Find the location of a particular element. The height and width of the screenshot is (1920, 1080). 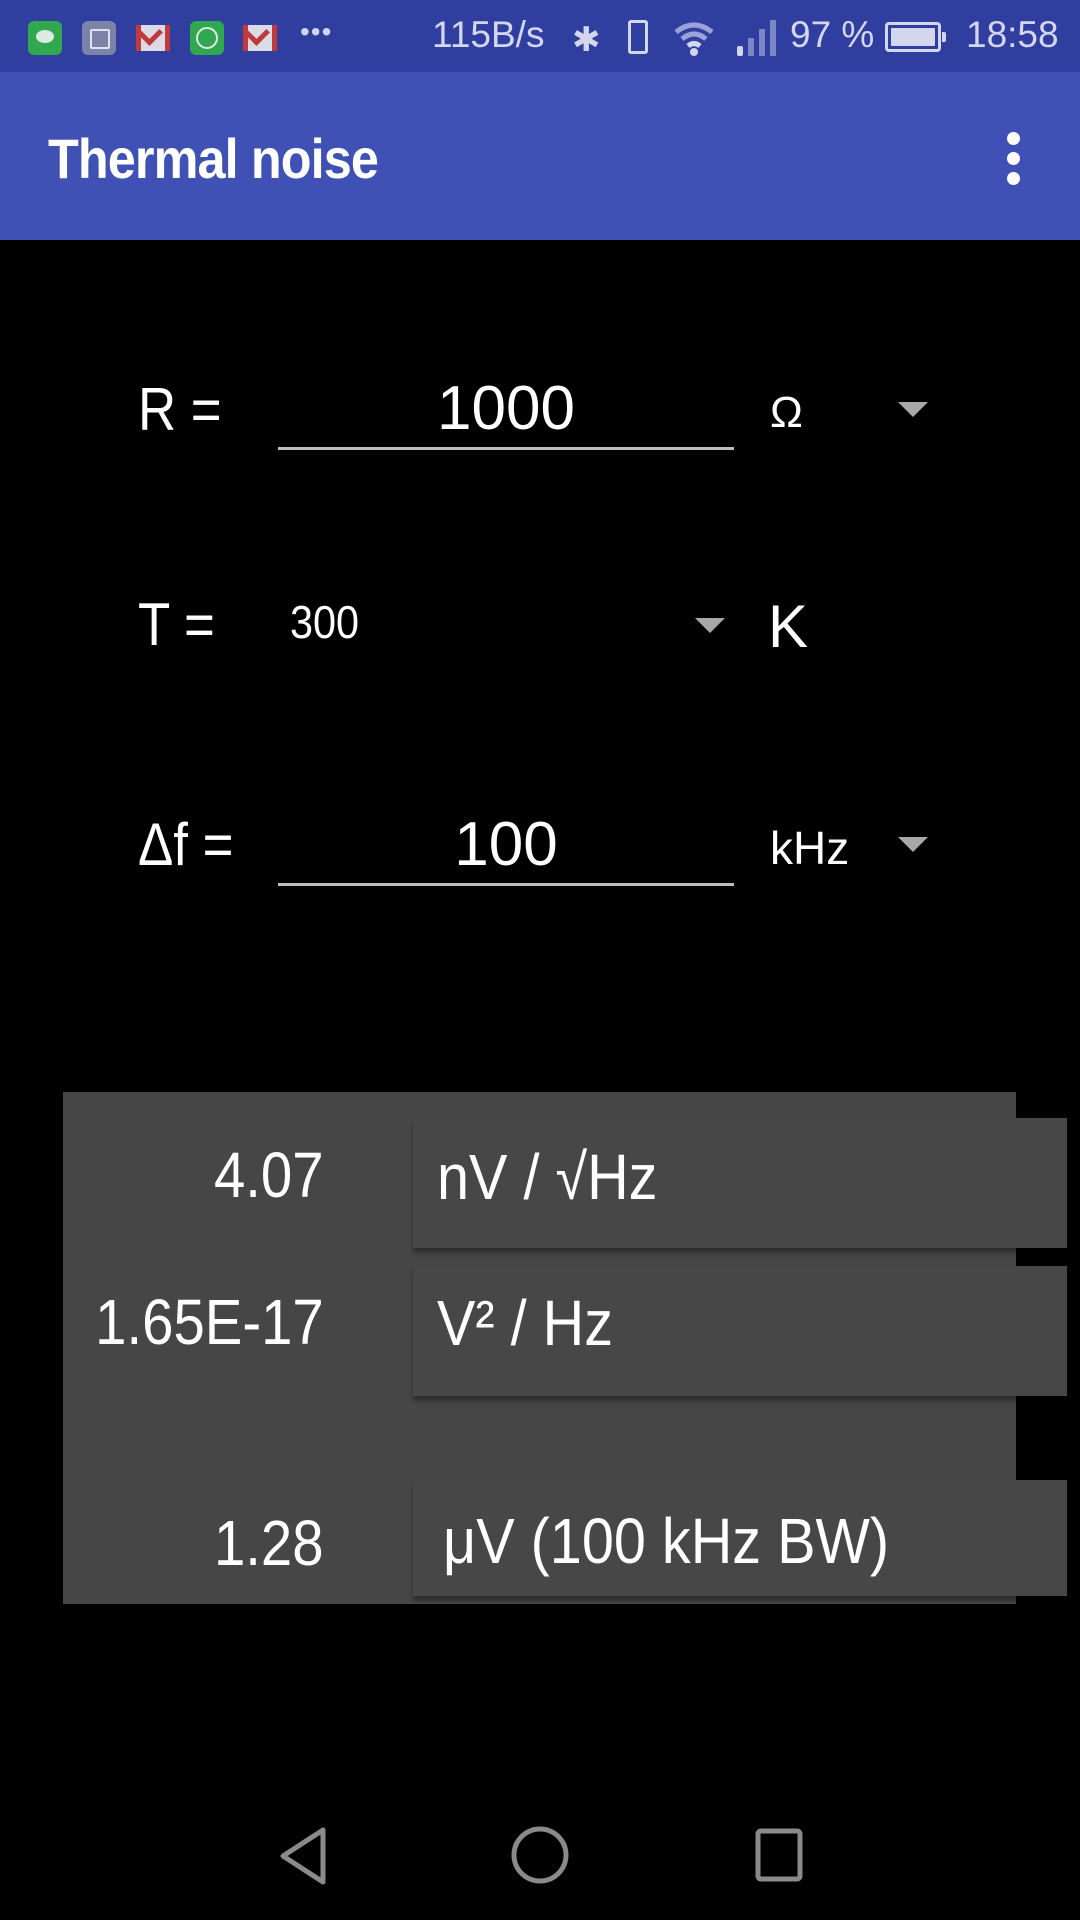

gallery-icon is located at coordinates (99, 38).